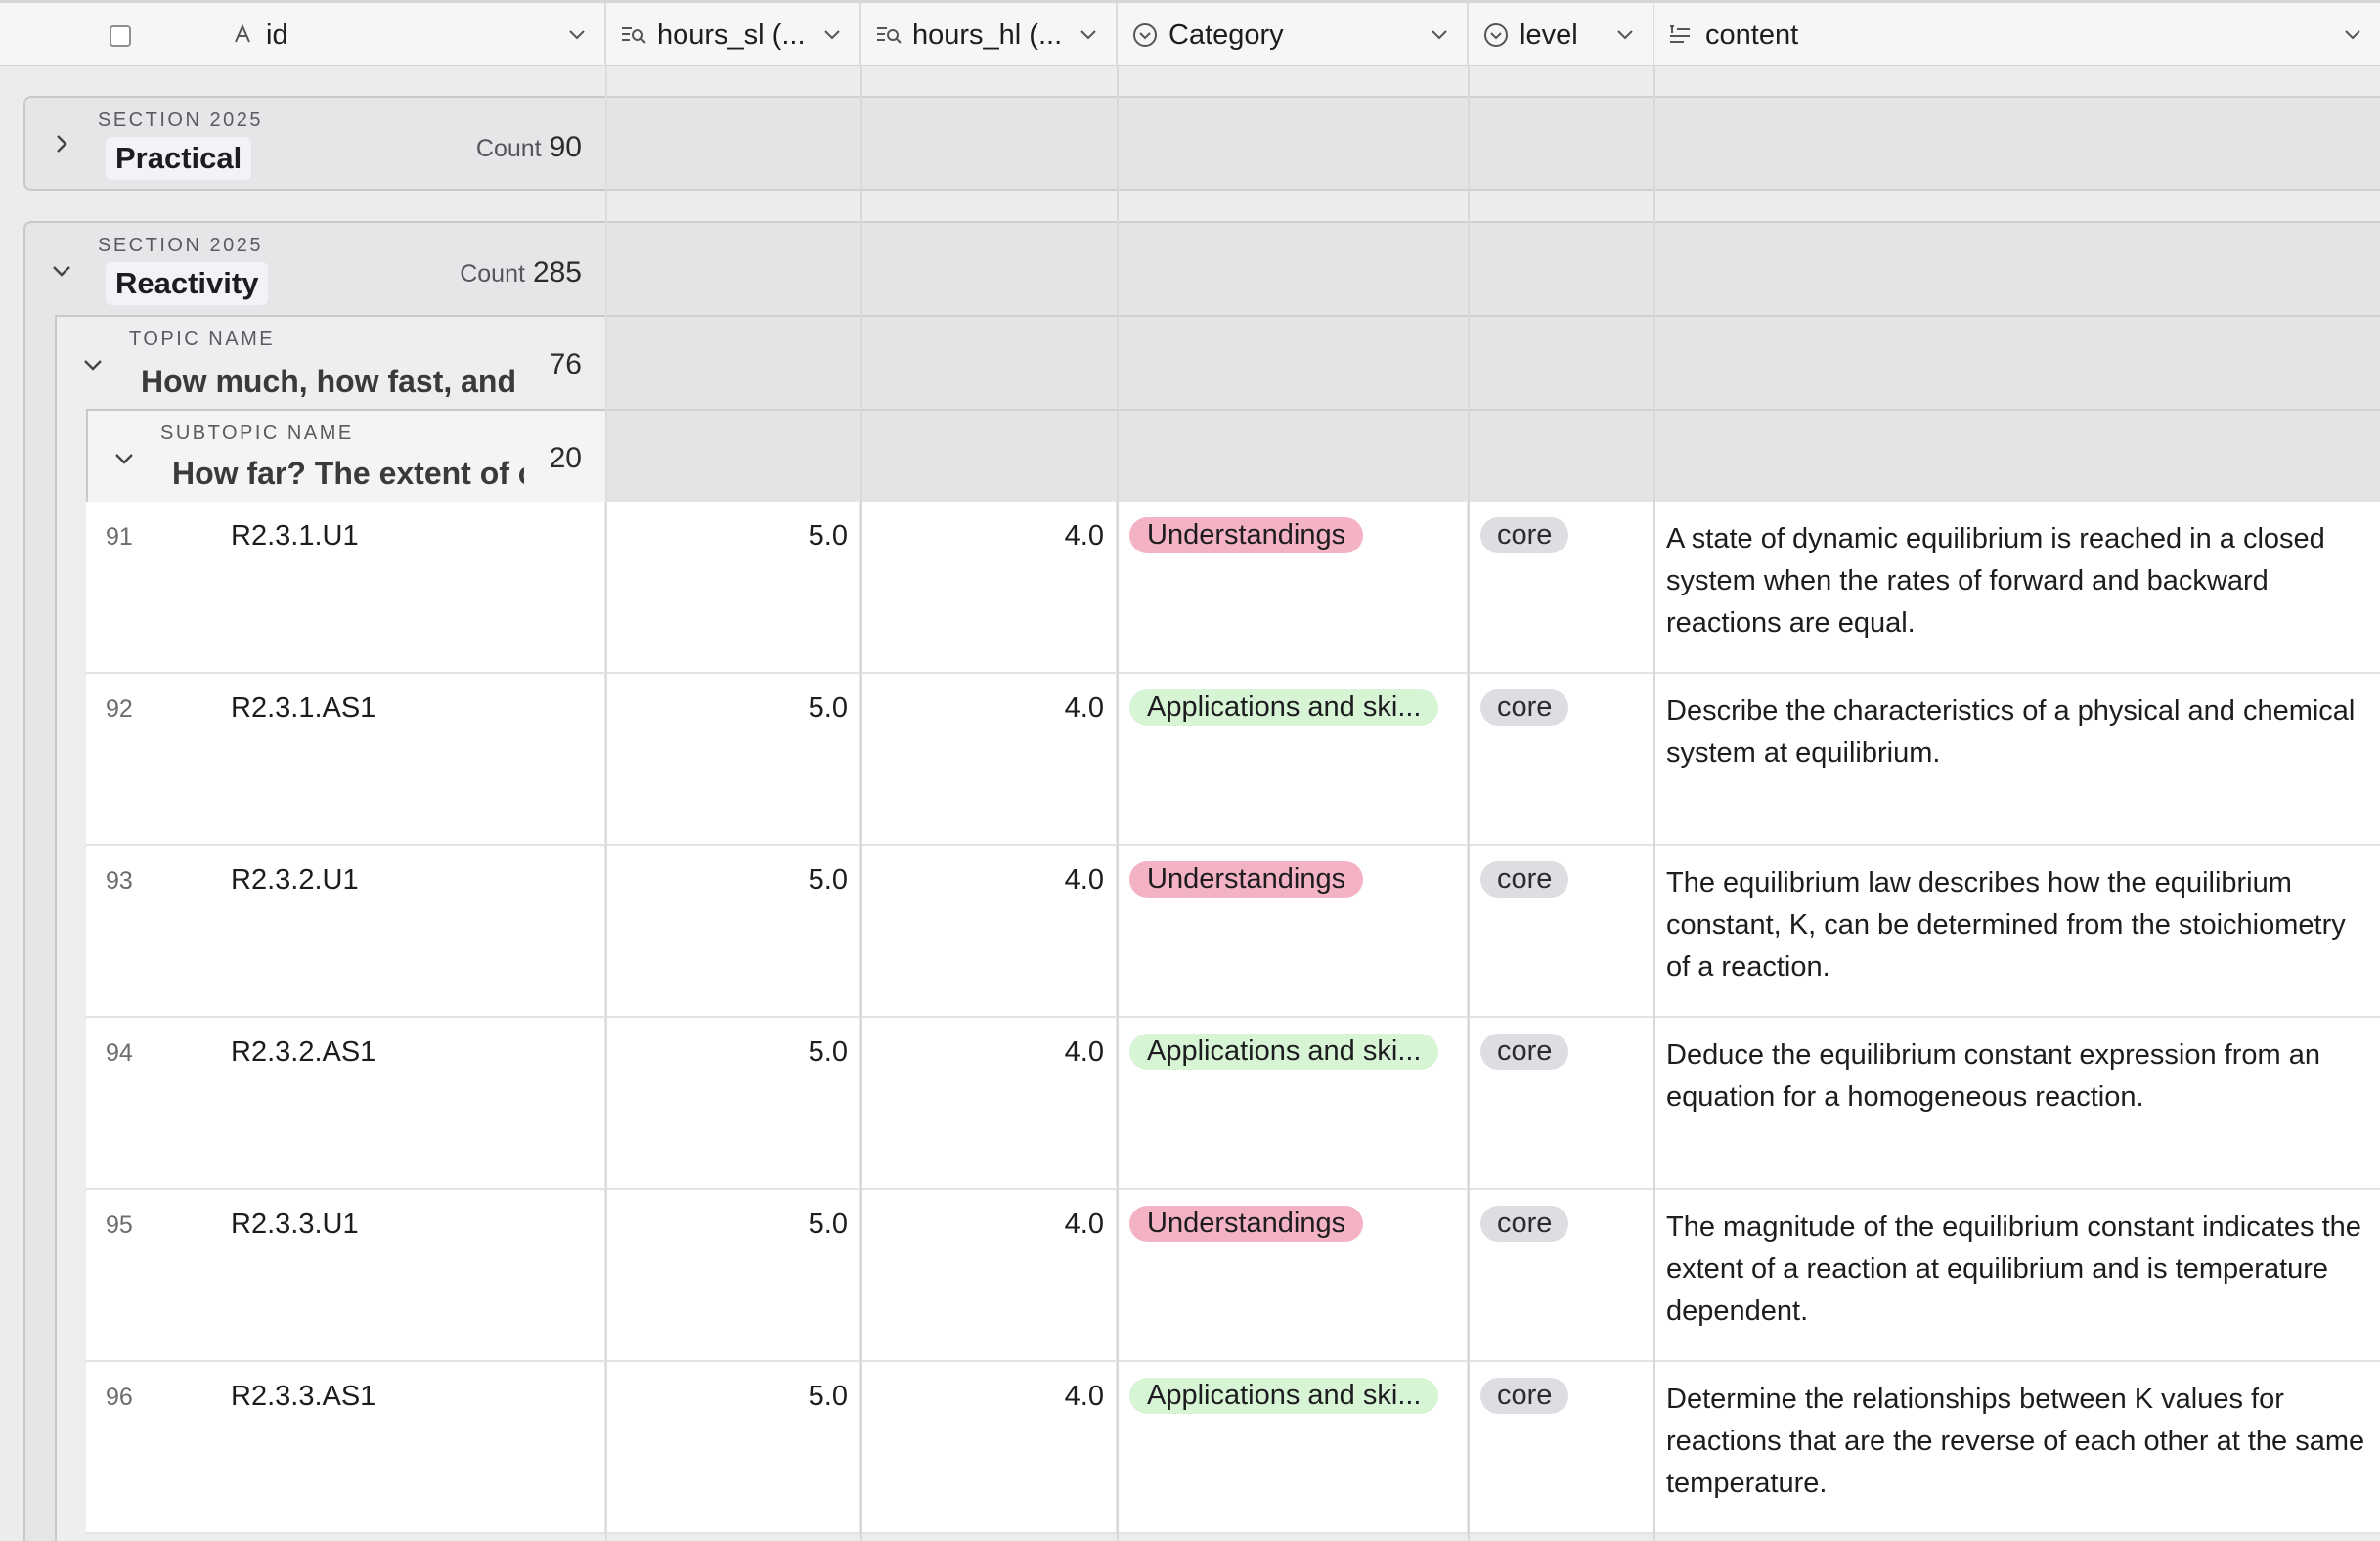  Describe the element at coordinates (1681, 34) in the screenshot. I see `long-text-icon` at that location.